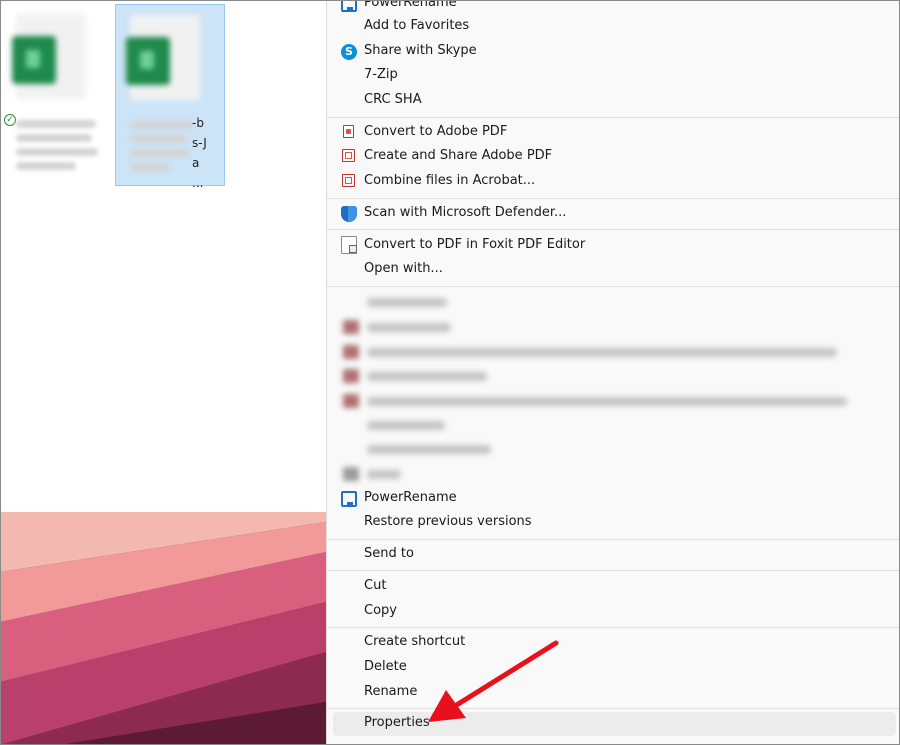 The width and height of the screenshot is (900, 745). What do you see at coordinates (163, 628) in the screenshot?
I see `desktop-wallpaper` at bounding box center [163, 628].